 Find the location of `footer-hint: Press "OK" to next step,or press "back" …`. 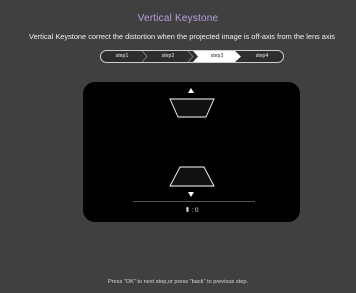

footer-hint: Press "OK" to next step,or press "back" … is located at coordinates (178, 282).